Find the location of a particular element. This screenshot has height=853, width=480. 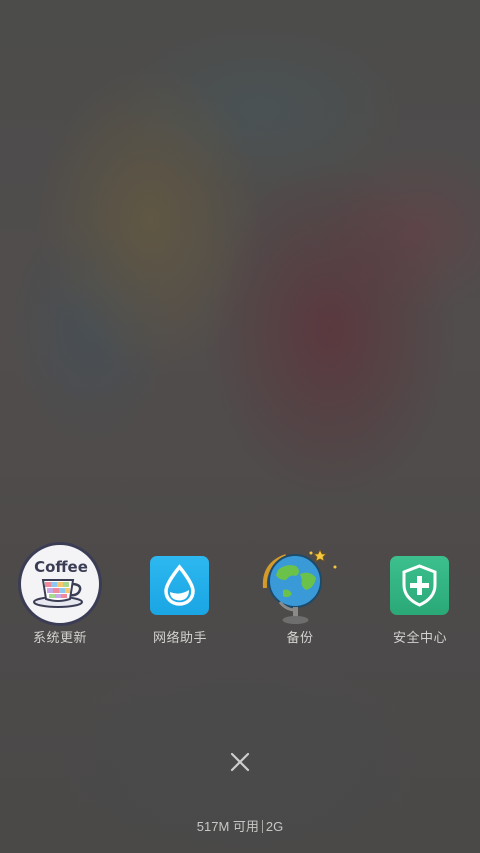

app-system-update: Coffee 系统更新 is located at coordinates (60, 593).